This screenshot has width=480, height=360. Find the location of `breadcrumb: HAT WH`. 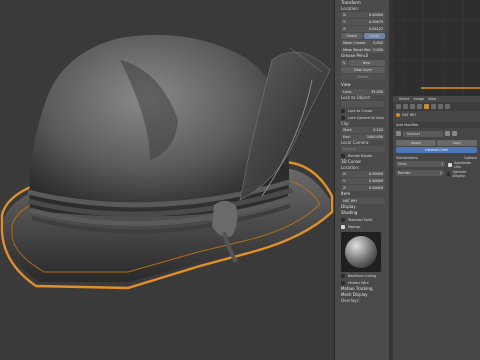

breadcrumb: HAT WH is located at coordinates (436, 115).